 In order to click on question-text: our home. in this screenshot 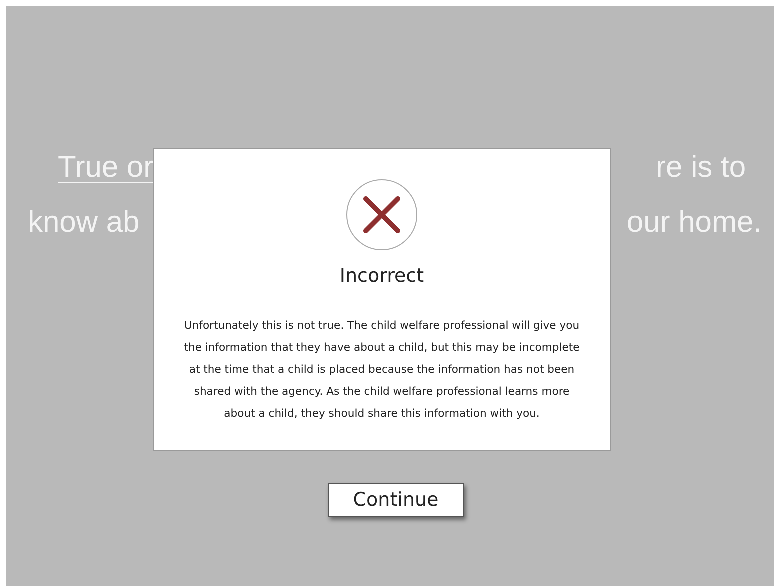, I will do `click(694, 223)`.